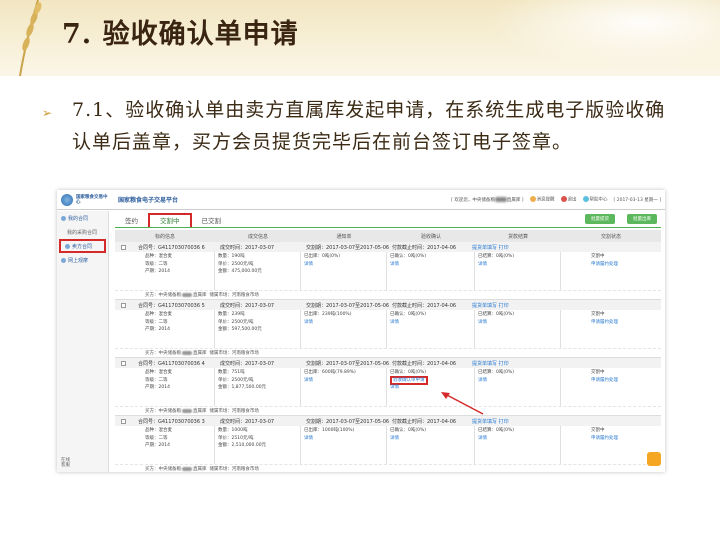  I want to click on contract-number: 合同号：G411703070036 4, so click(171, 363).